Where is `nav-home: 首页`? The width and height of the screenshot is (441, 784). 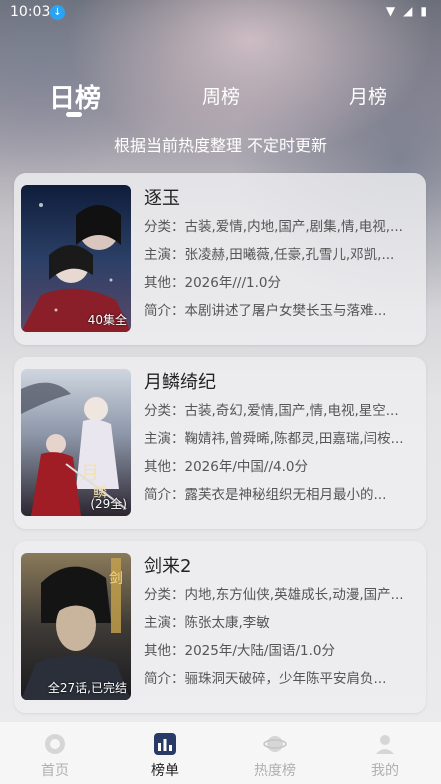
nav-home: 首页 is located at coordinates (55, 753).